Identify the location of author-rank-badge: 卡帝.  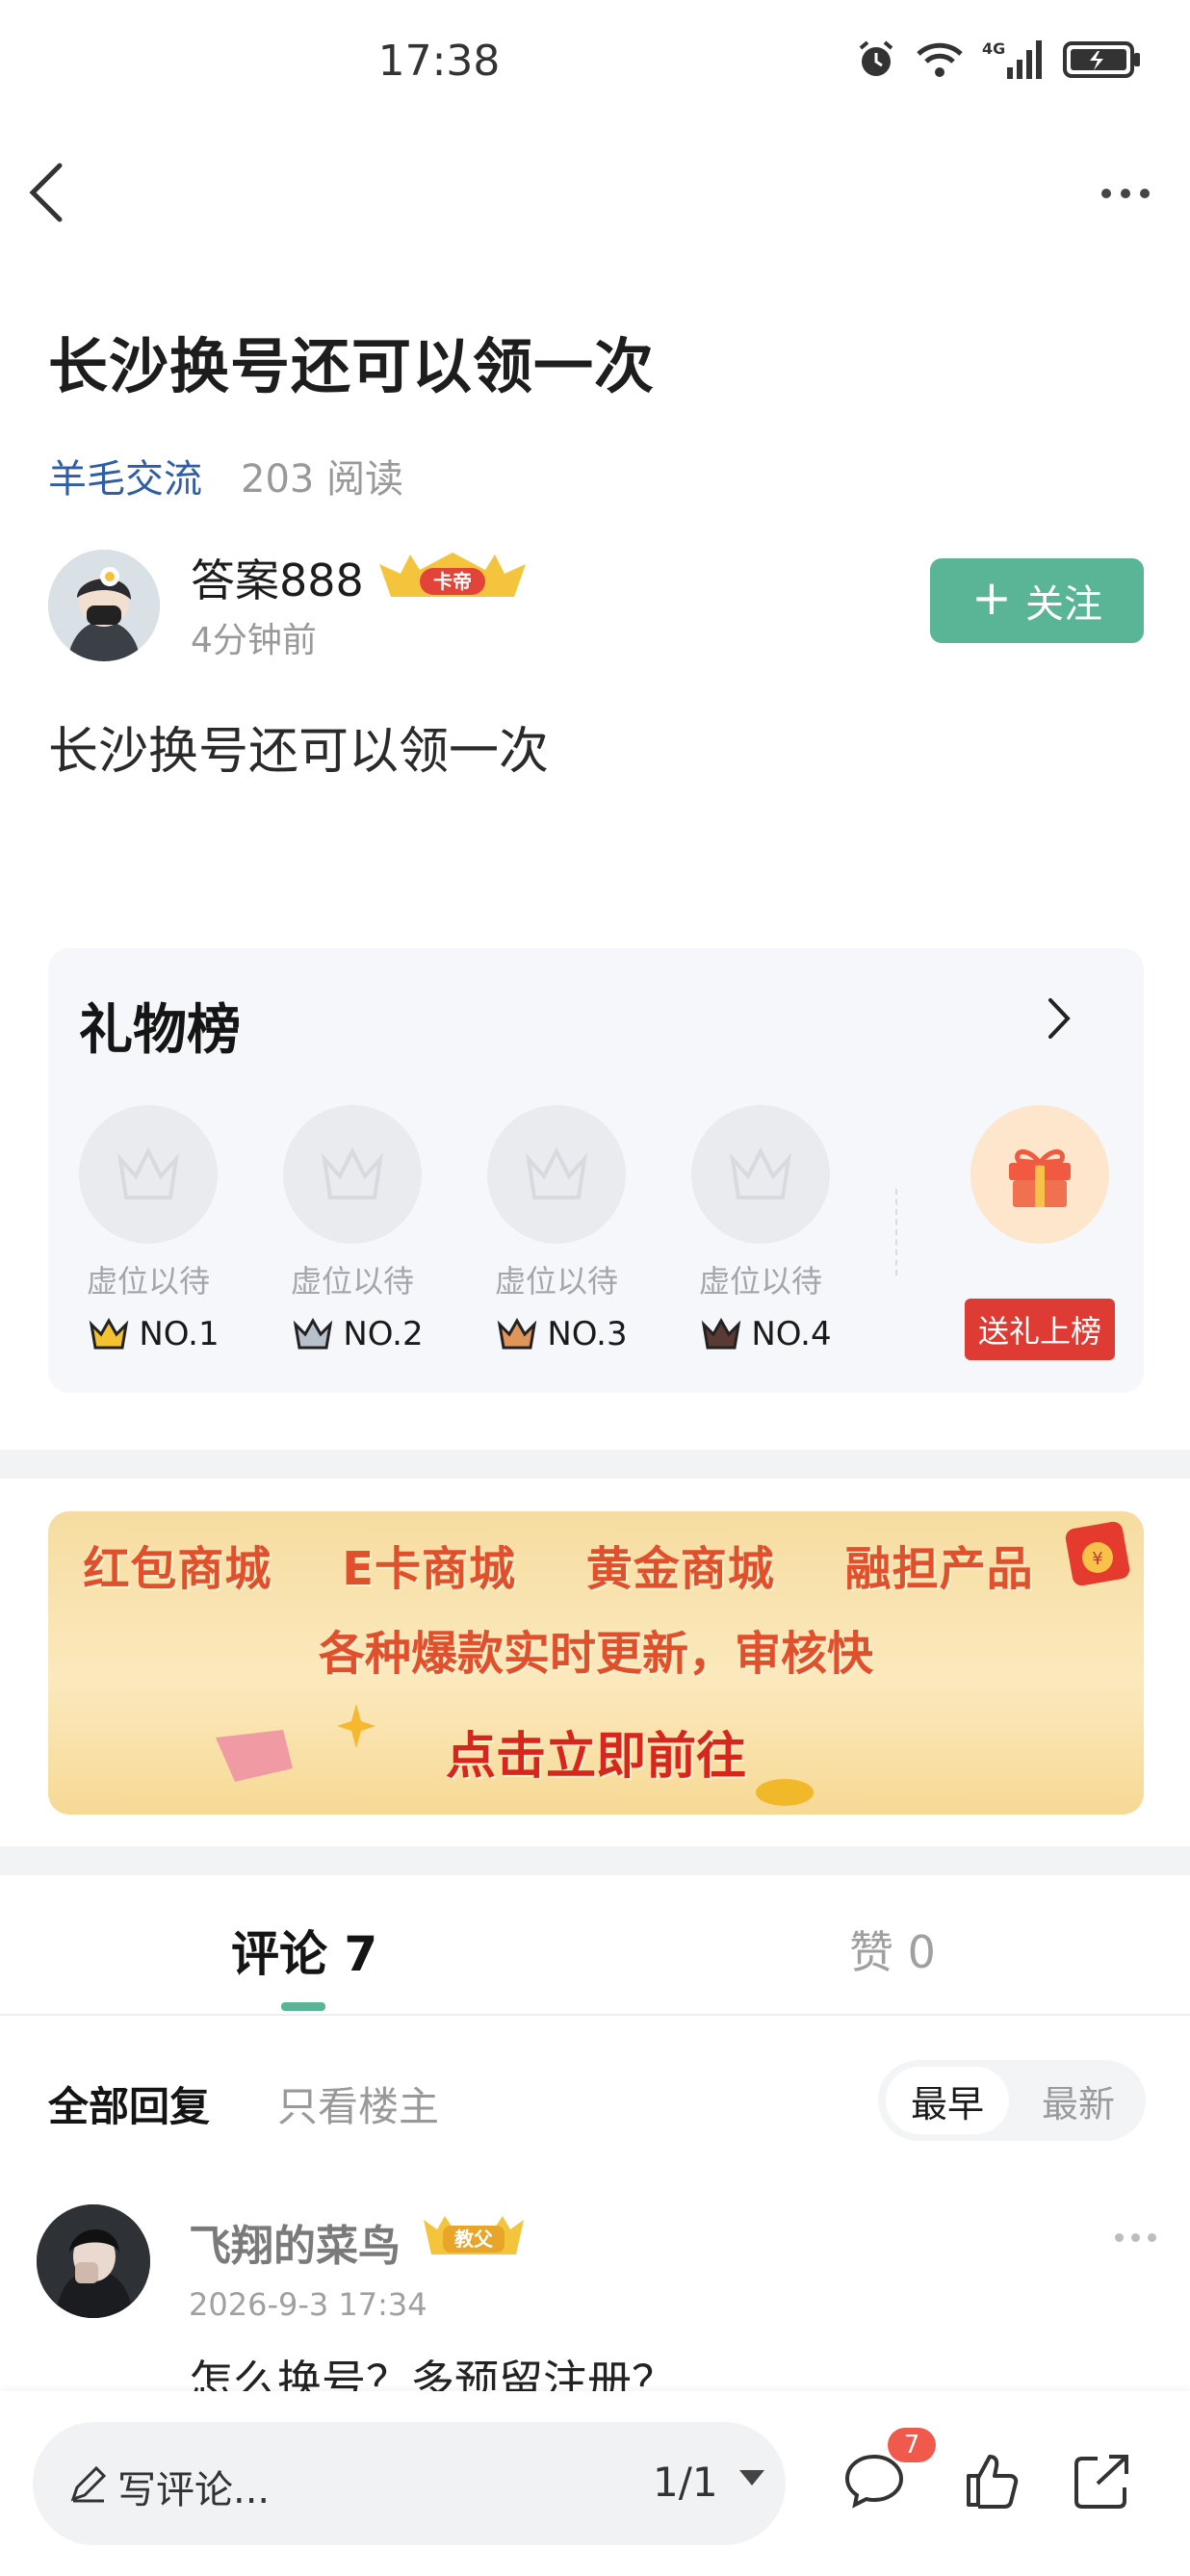
(453, 576).